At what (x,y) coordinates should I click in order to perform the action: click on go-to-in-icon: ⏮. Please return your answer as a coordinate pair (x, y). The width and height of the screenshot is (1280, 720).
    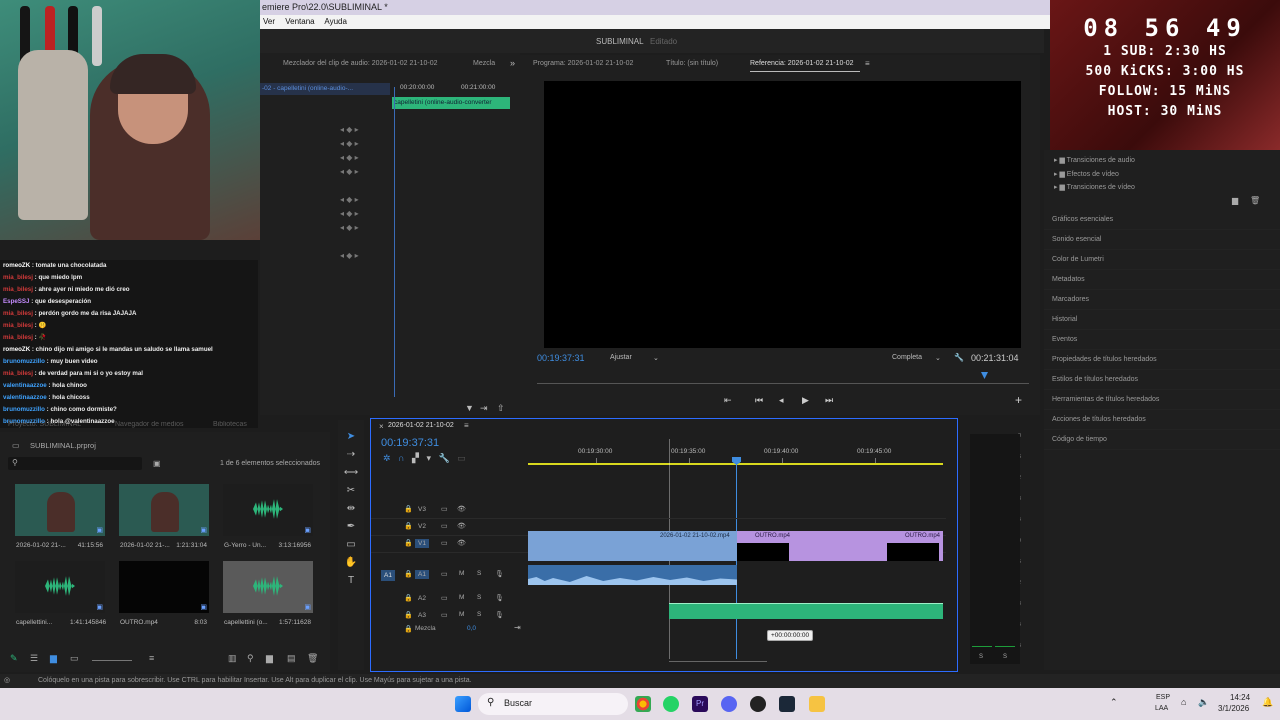
    Looking at the image, I should click on (759, 400).